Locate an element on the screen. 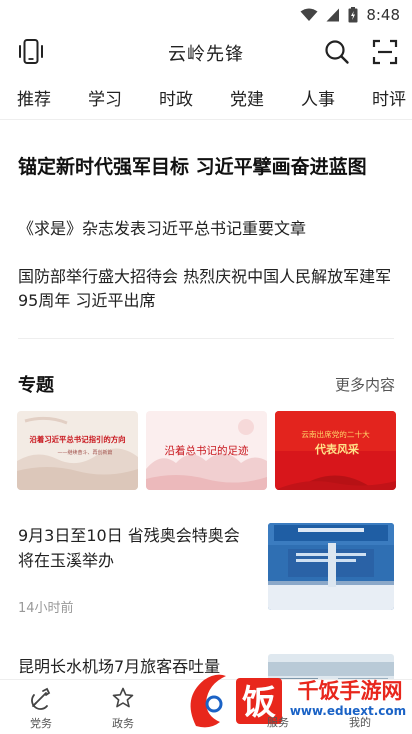  headline-item: 《求是》杂志发表习近平总书记重要文章 is located at coordinates (206, 229).